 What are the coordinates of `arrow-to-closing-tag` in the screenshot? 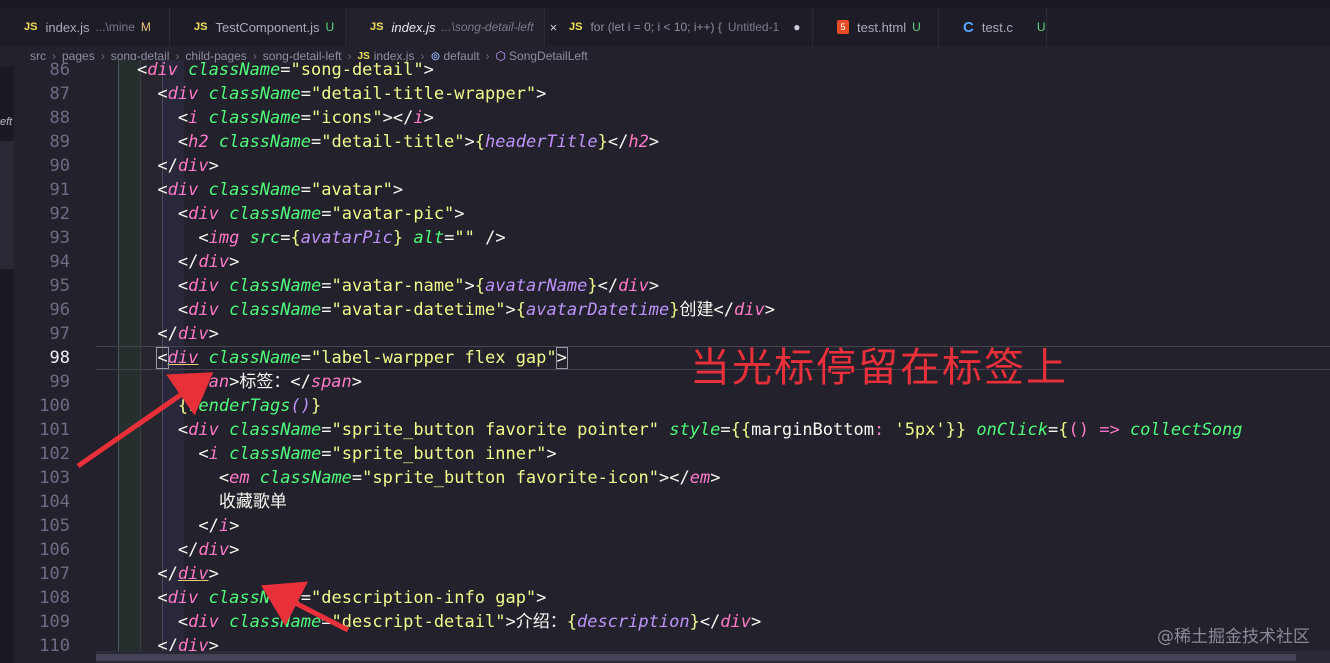 It's located at (305, 607).